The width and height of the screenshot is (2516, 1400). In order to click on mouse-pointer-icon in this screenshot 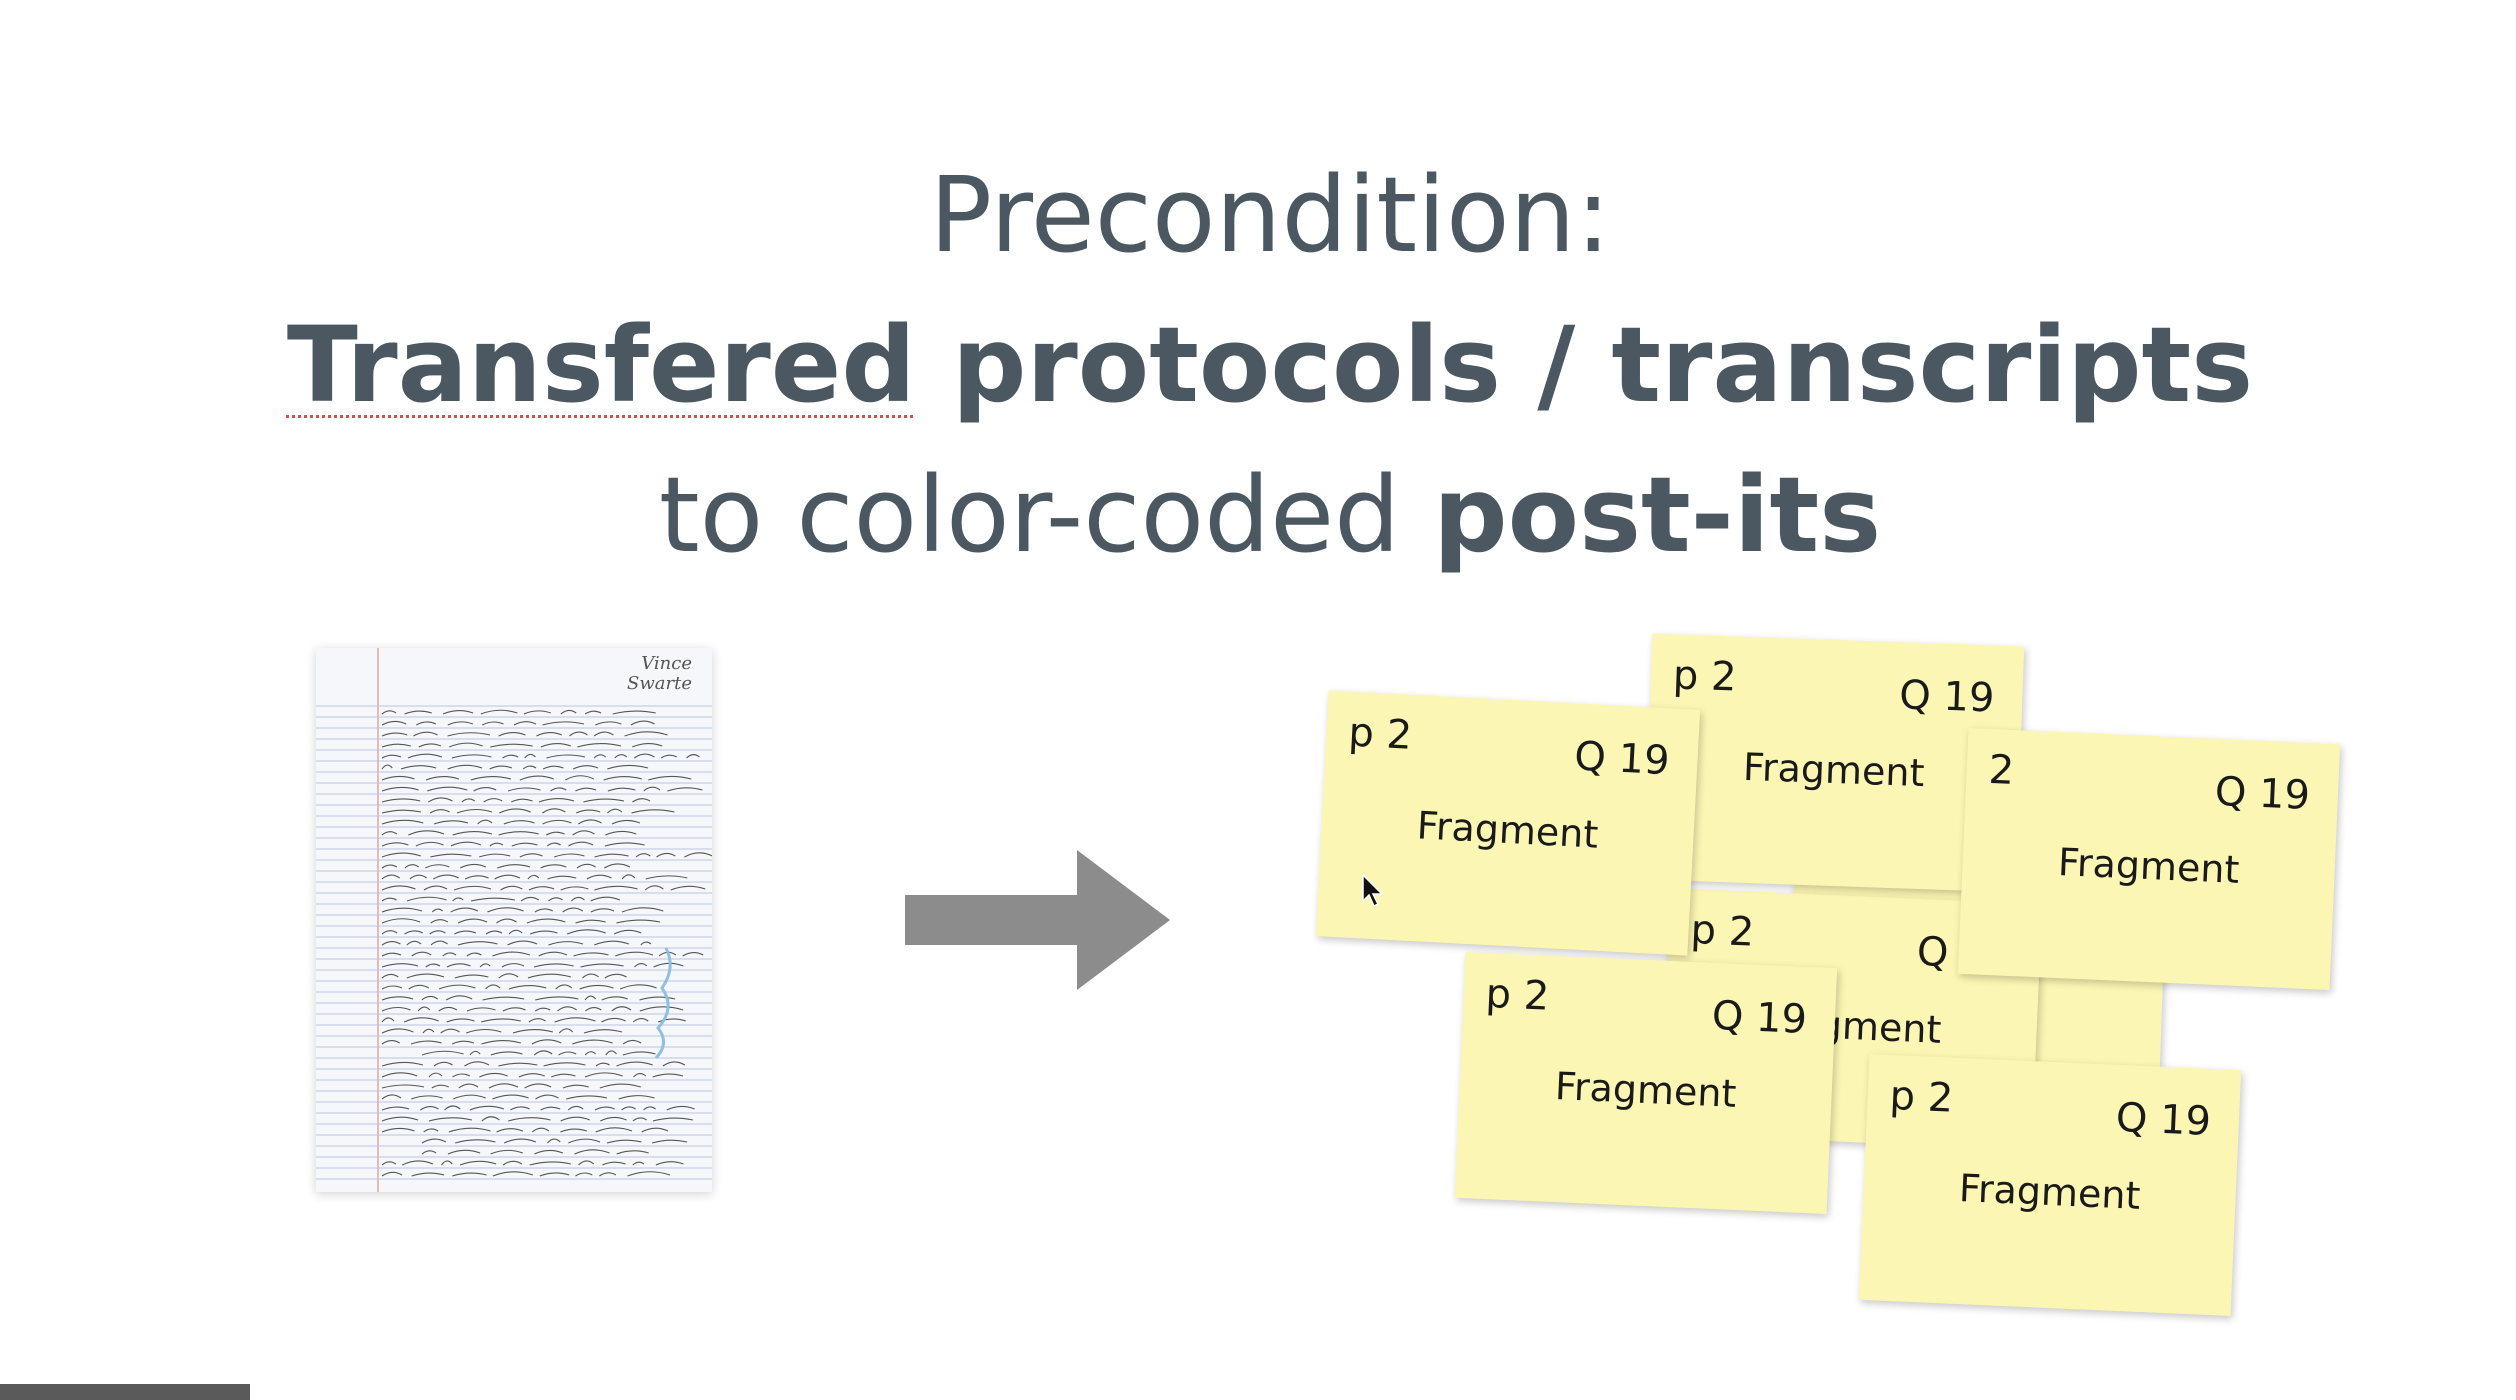, I will do `click(1373, 891)`.